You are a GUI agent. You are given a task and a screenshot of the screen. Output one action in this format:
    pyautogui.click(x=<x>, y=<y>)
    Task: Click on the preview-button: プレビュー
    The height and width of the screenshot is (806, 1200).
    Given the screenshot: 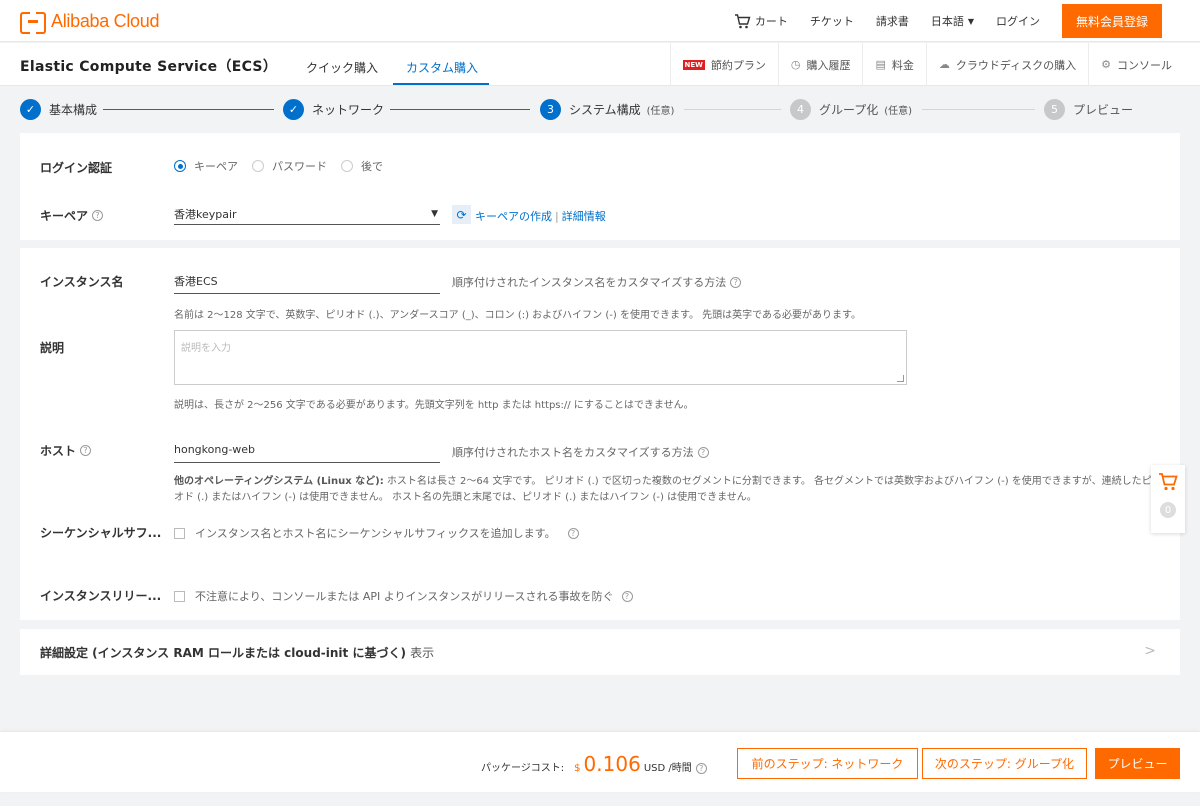 What is the action you would take?
    pyautogui.click(x=1137, y=763)
    